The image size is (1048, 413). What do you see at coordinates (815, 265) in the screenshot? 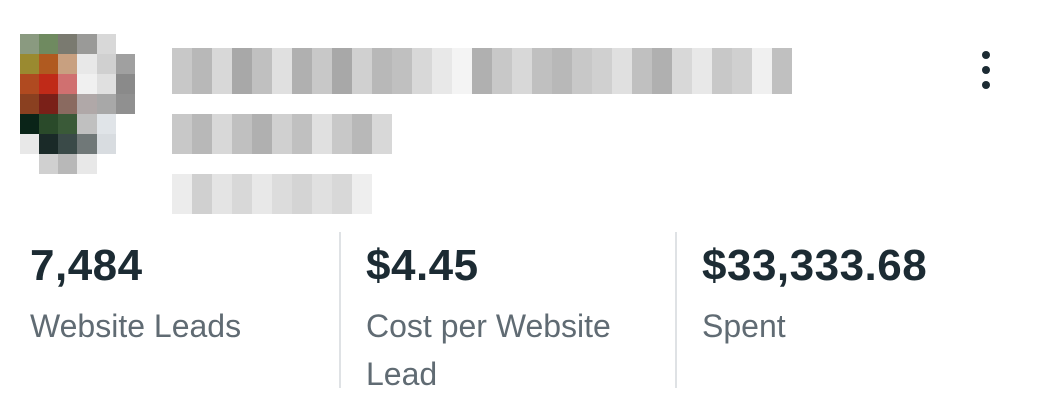
I see `metric-value: $33,333.68` at bounding box center [815, 265].